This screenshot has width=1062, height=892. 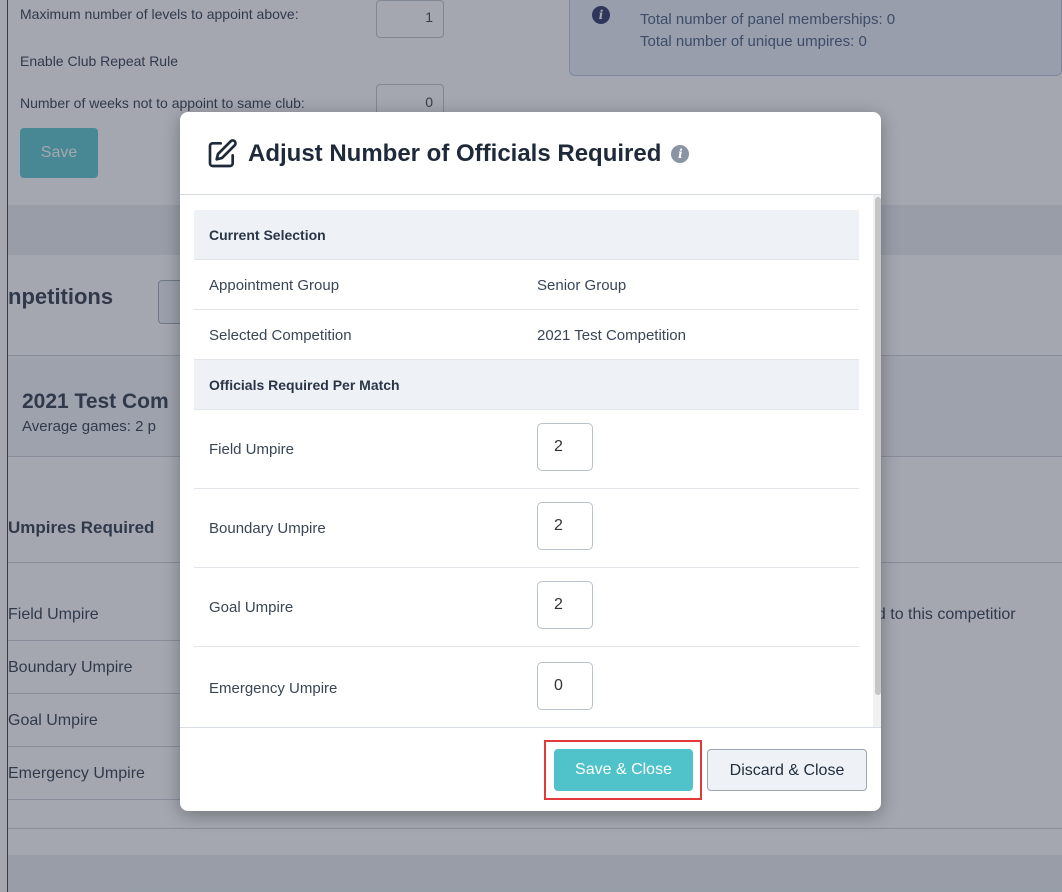 What do you see at coordinates (526, 687) in the screenshot?
I see `official-row-emergency: Emergency Umpire 0` at bounding box center [526, 687].